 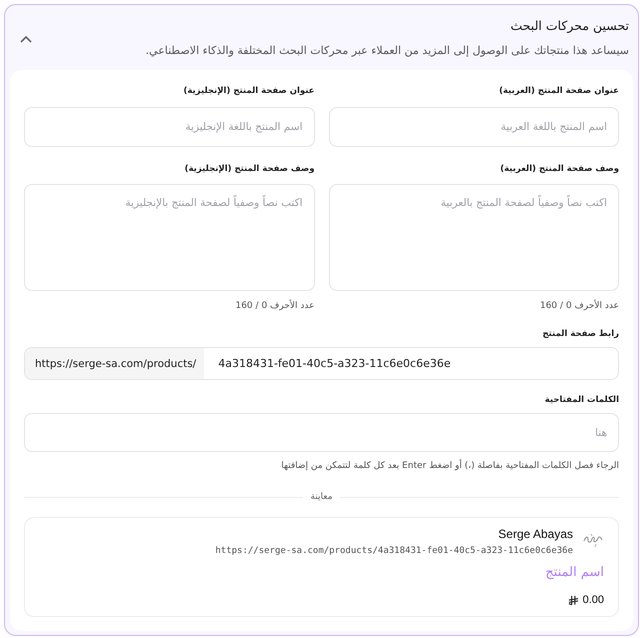 What do you see at coordinates (559, 91) in the screenshot?
I see `field-label: عنوان صفحة المنتج (العربية)` at bounding box center [559, 91].